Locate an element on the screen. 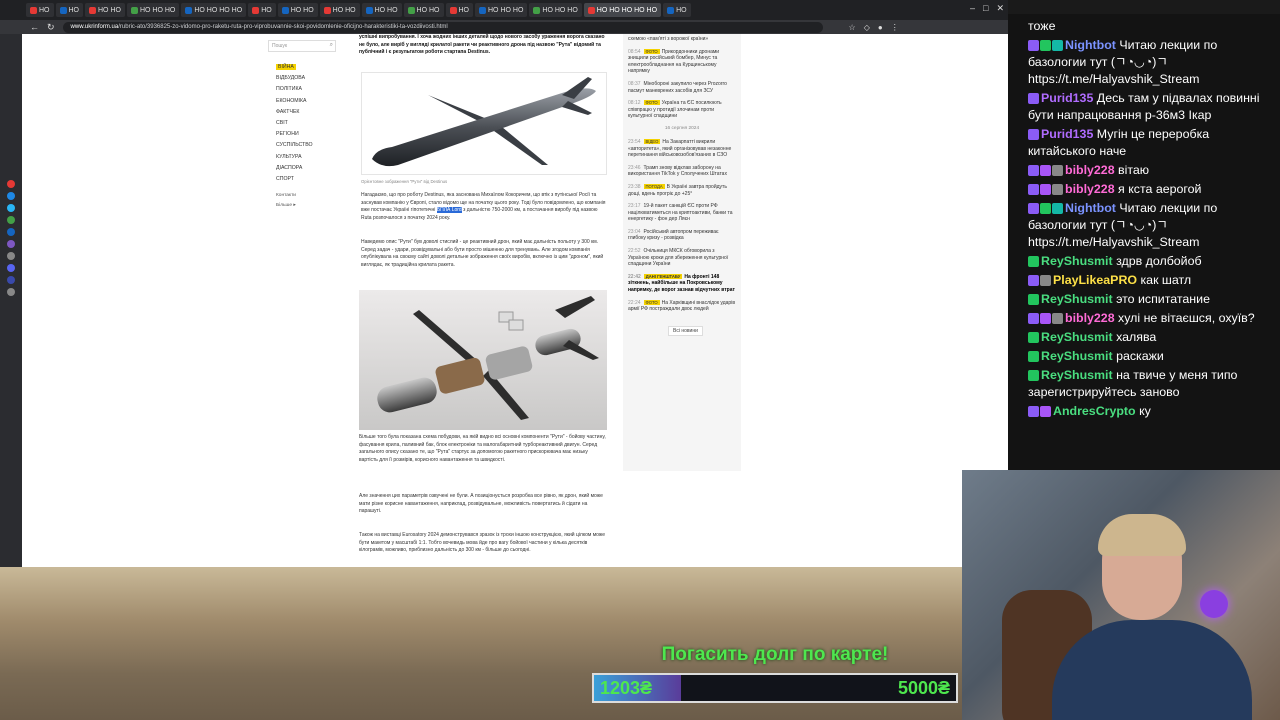 The height and width of the screenshot is (720, 1280). site-menu-item: ФАКТЧЕК is located at coordinates (303, 112).